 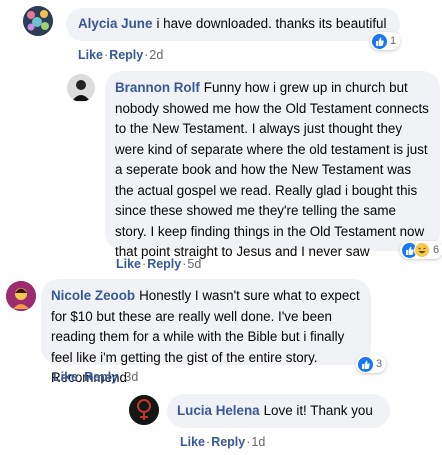 I want to click on comment-text: i have downloaded. thanks its beautiful, so click(x=271, y=23).